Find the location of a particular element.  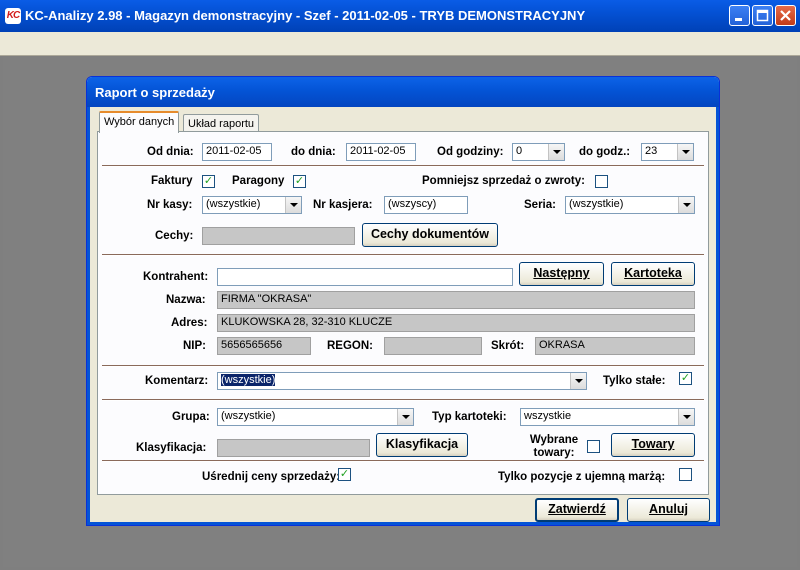

invoices-checkbox: ✓ is located at coordinates (208, 181).